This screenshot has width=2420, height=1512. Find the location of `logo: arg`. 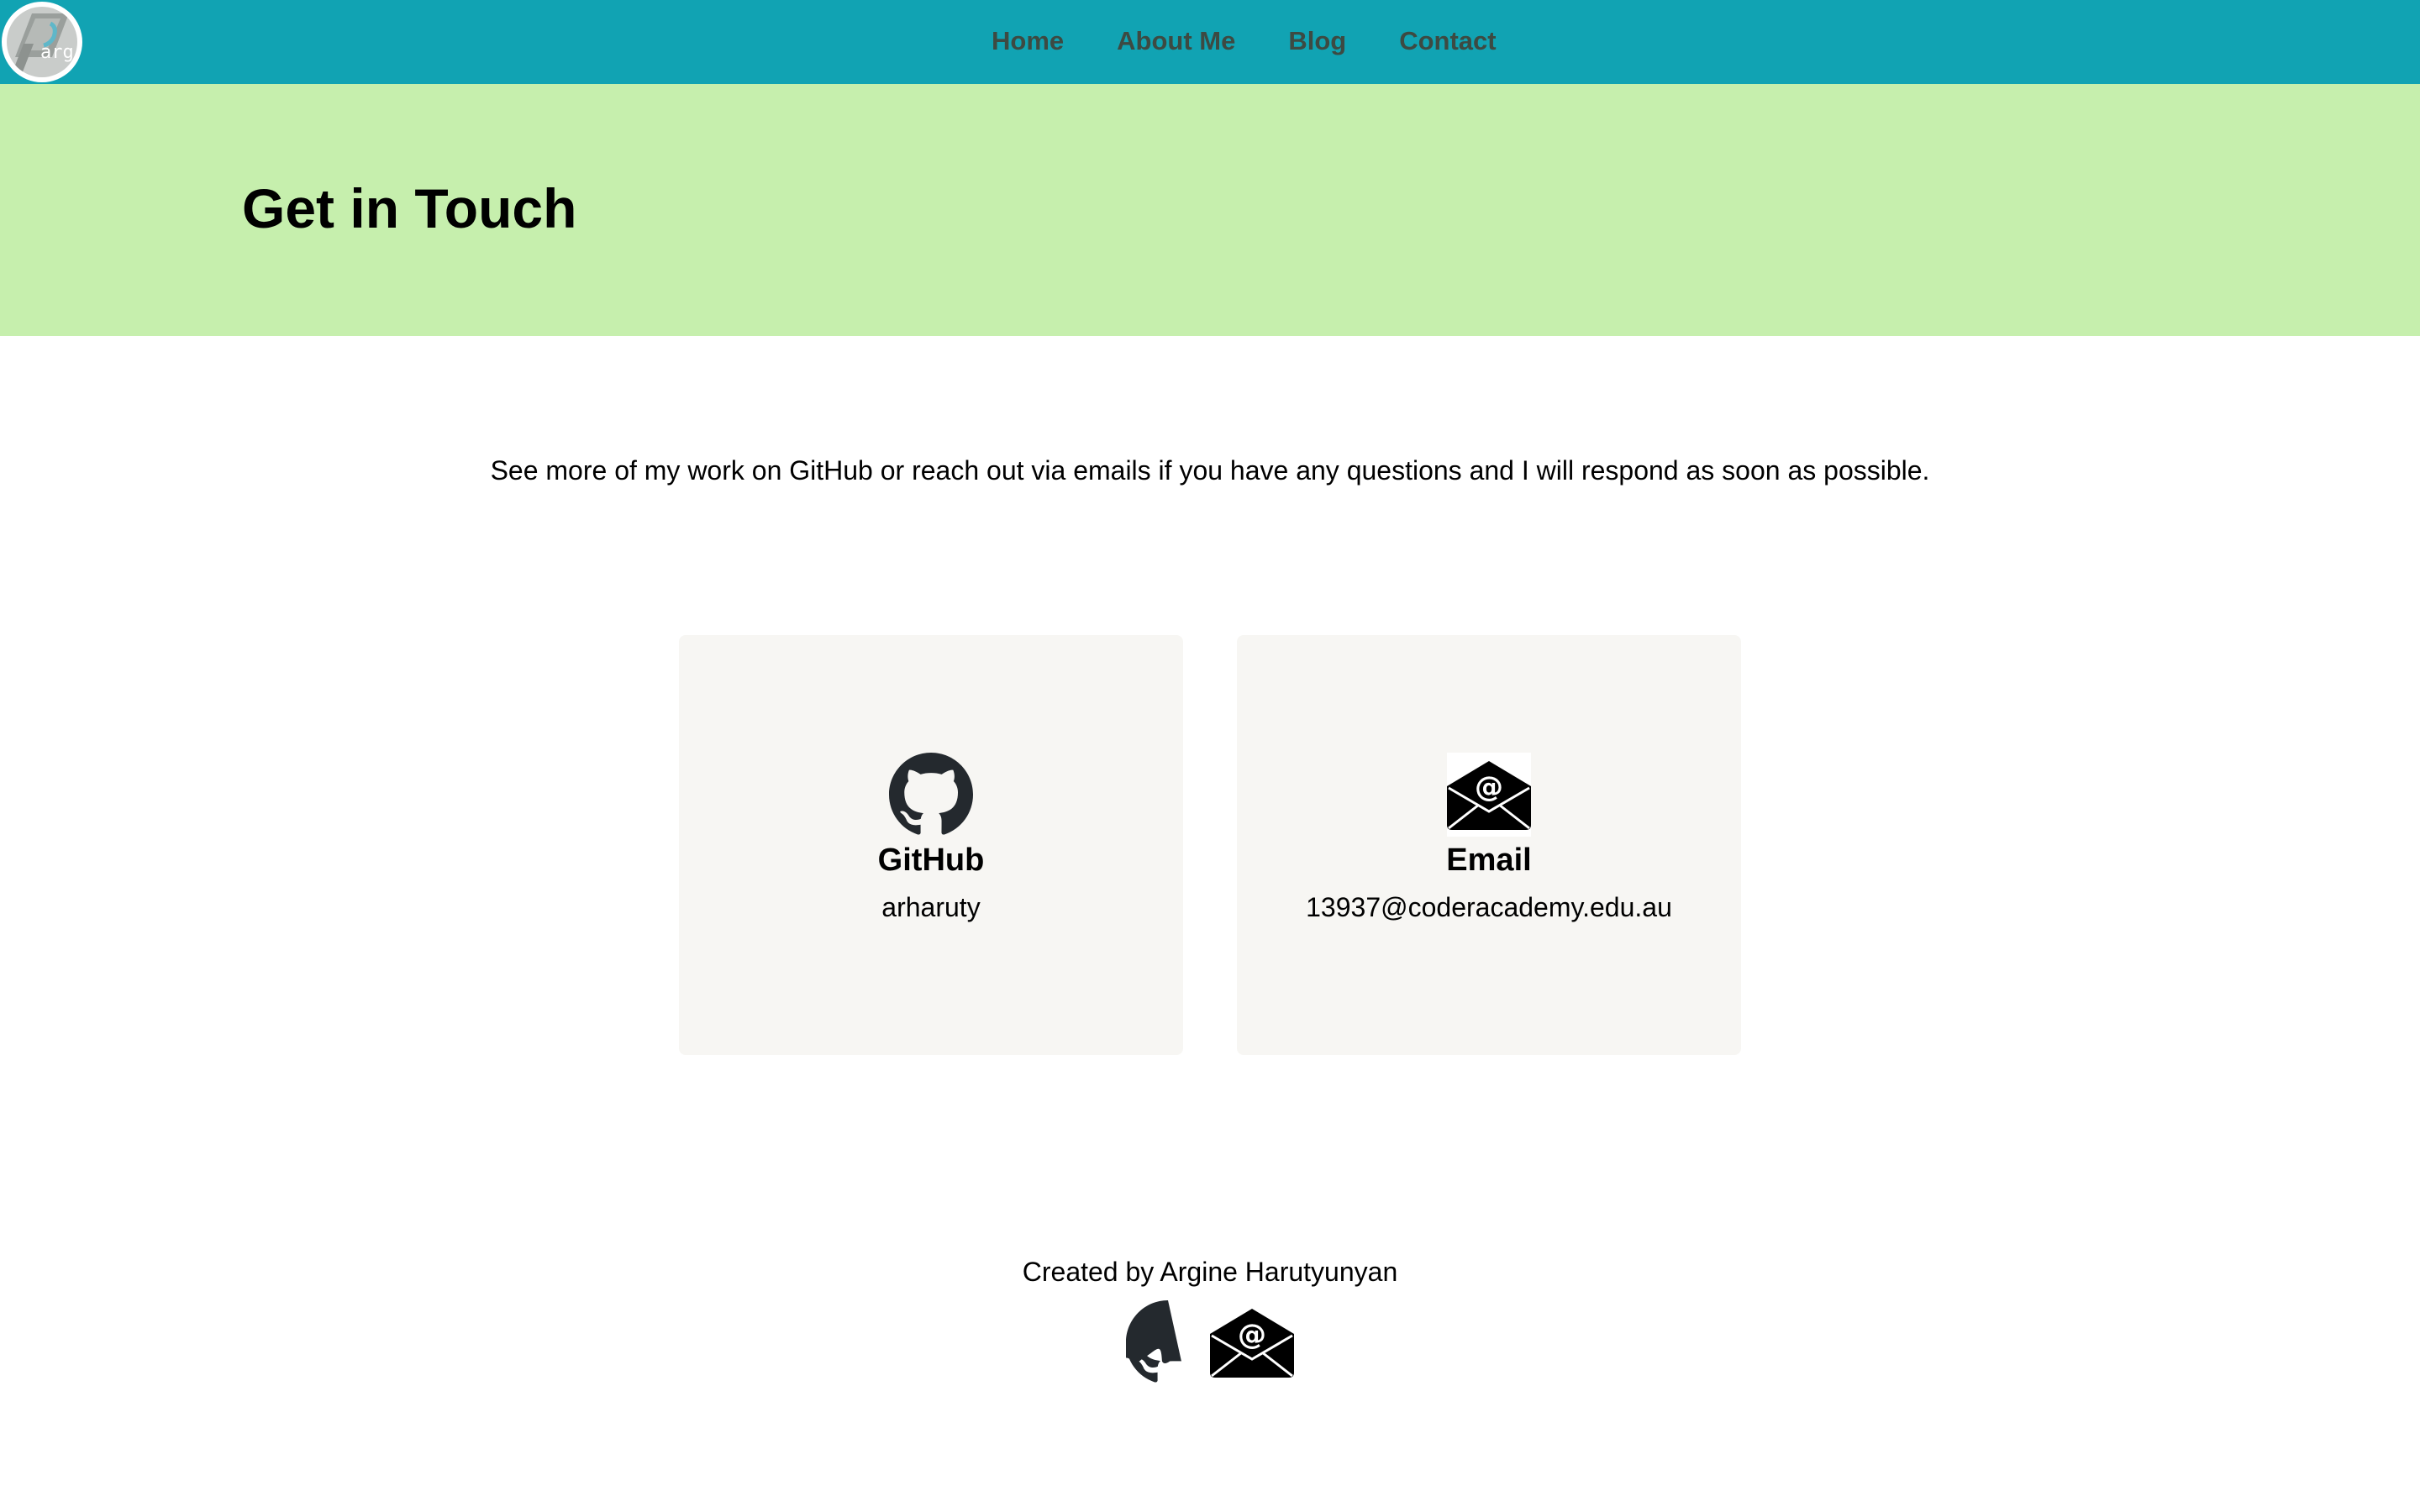

logo: arg is located at coordinates (42, 42).